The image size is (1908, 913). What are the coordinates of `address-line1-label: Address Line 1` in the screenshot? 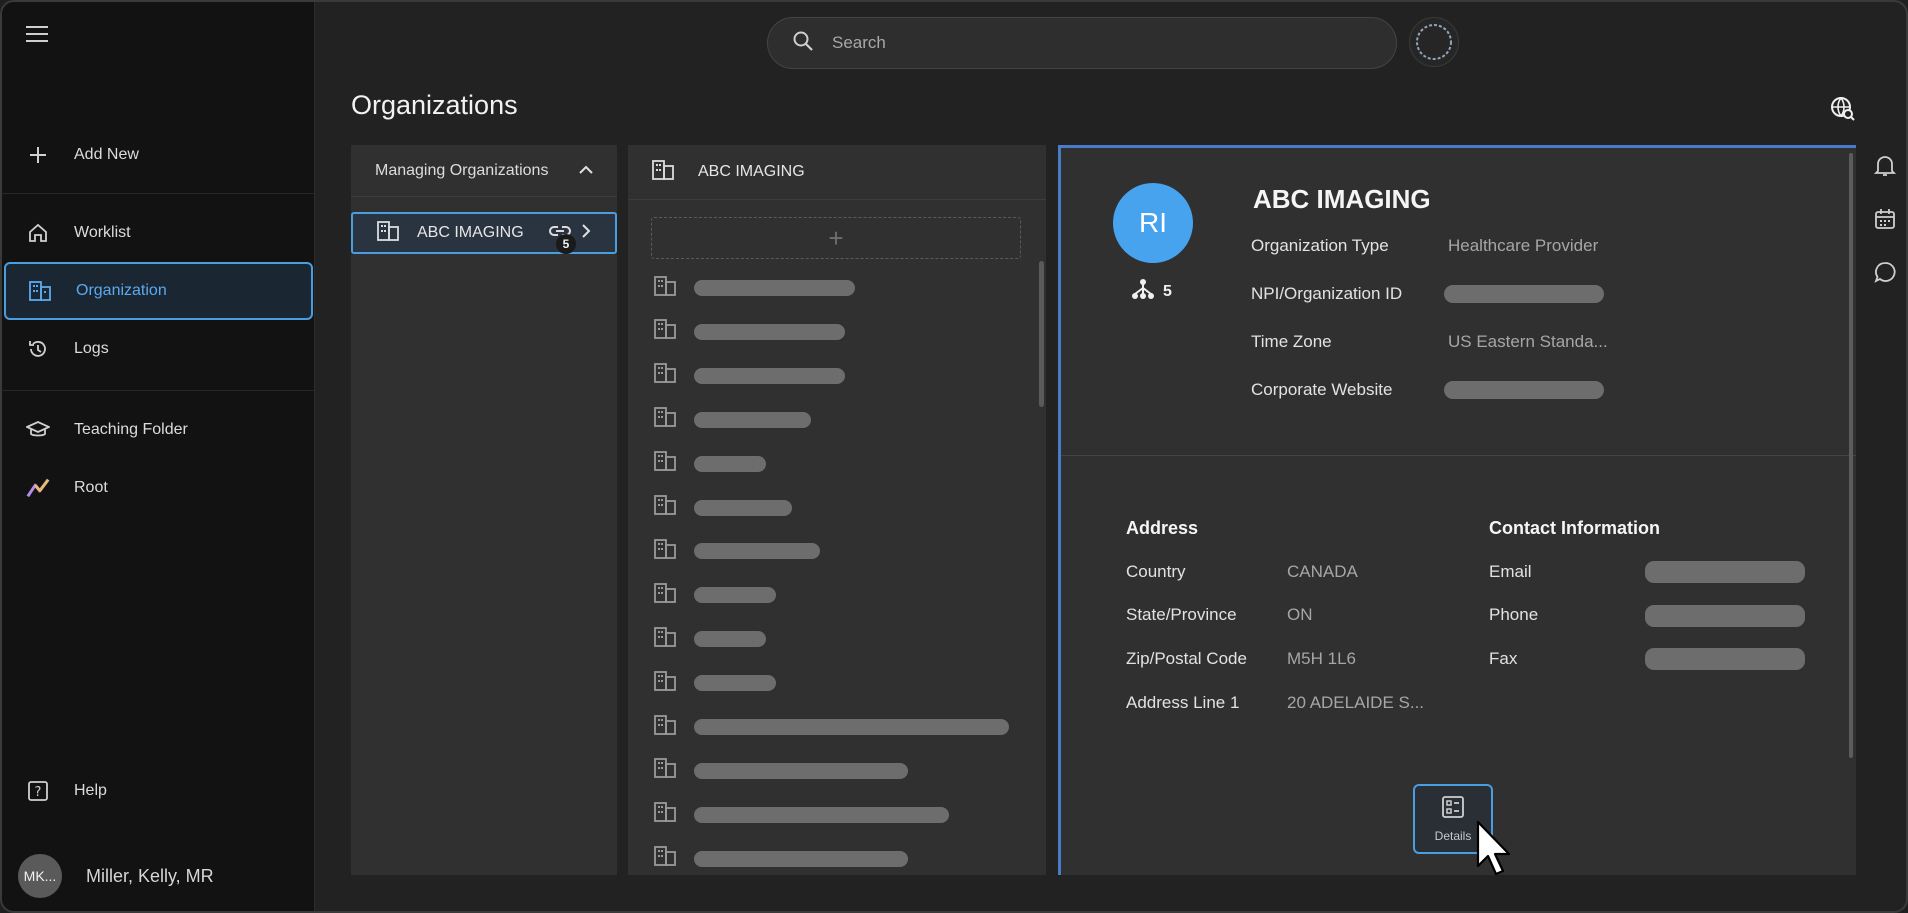 It's located at (1183, 702).